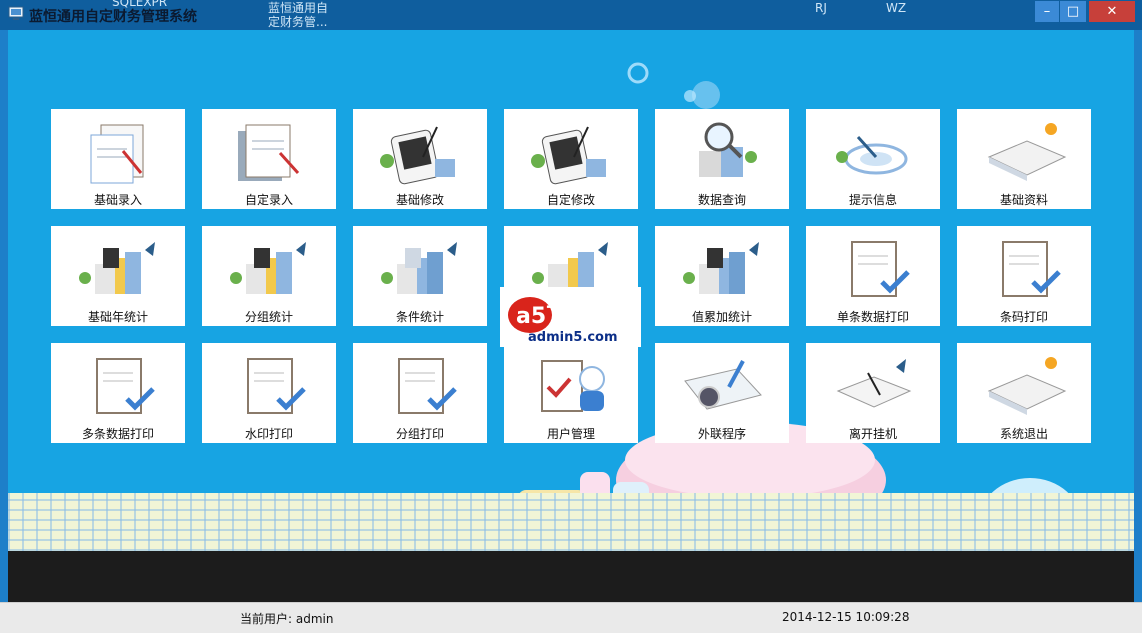 This screenshot has height=633, width=1142. I want to click on close-icon: ✕, so click(1112, 11).